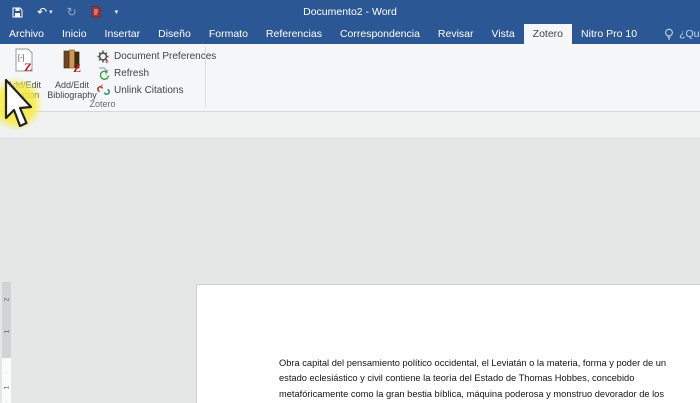  I want to click on tab-archivo: Archivo, so click(26, 34).